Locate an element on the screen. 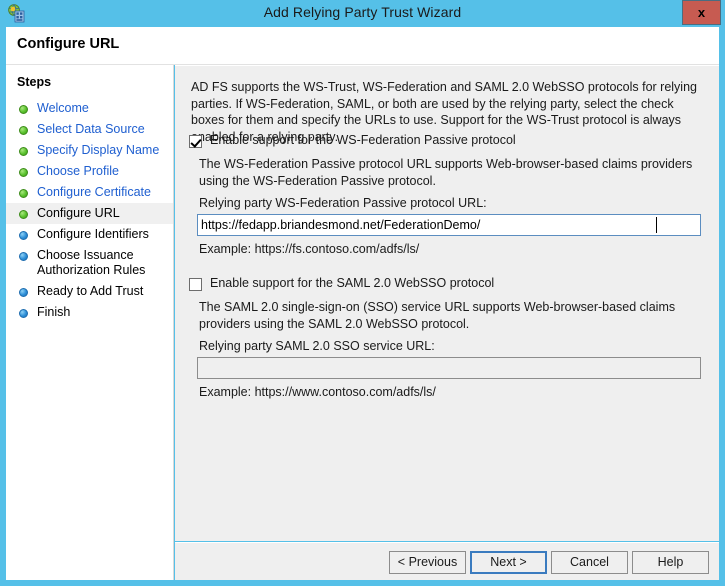 Image resolution: width=725 pixels, height=586 pixels. window-title: Add Relying Party Trust Wizard is located at coordinates (362, 12).